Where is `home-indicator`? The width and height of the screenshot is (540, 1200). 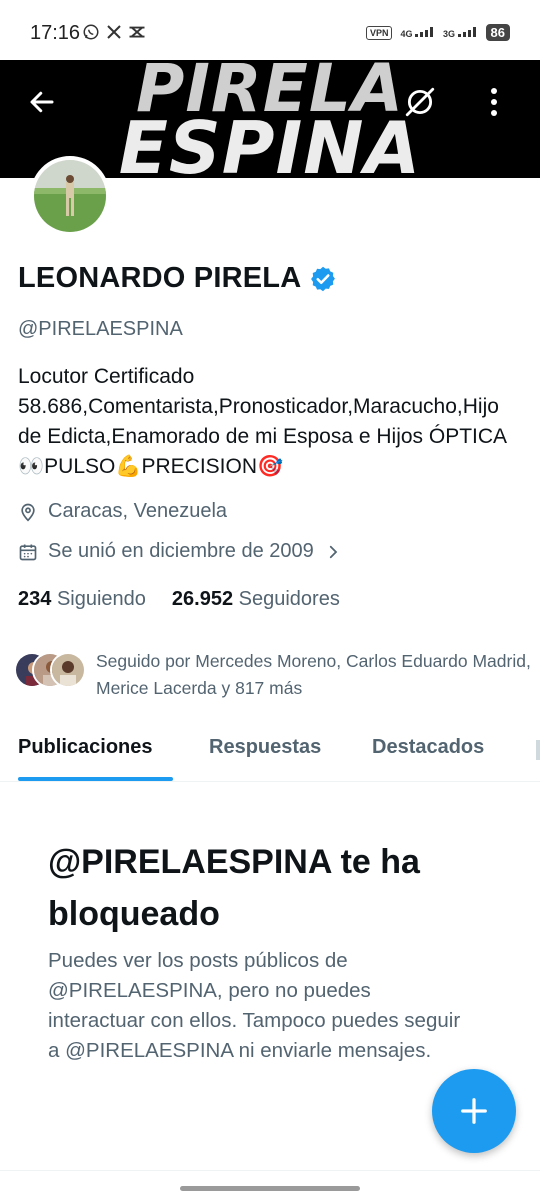
home-indicator is located at coordinates (270, 1188).